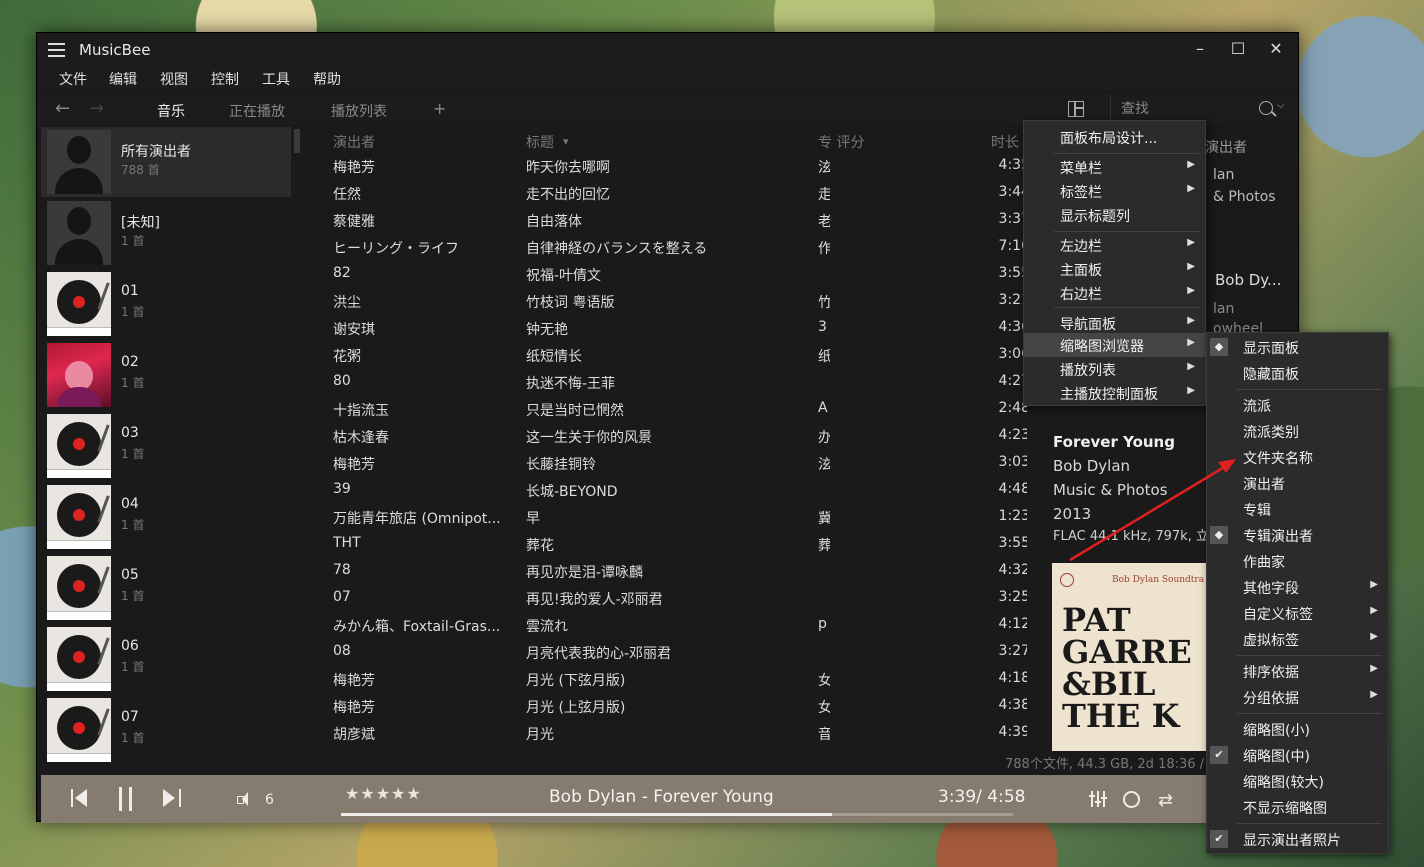 This screenshot has height=867, width=1424. I want to click on table-row: 07 再见!我的爱人-邓丽君 3:25, so click(677, 598).